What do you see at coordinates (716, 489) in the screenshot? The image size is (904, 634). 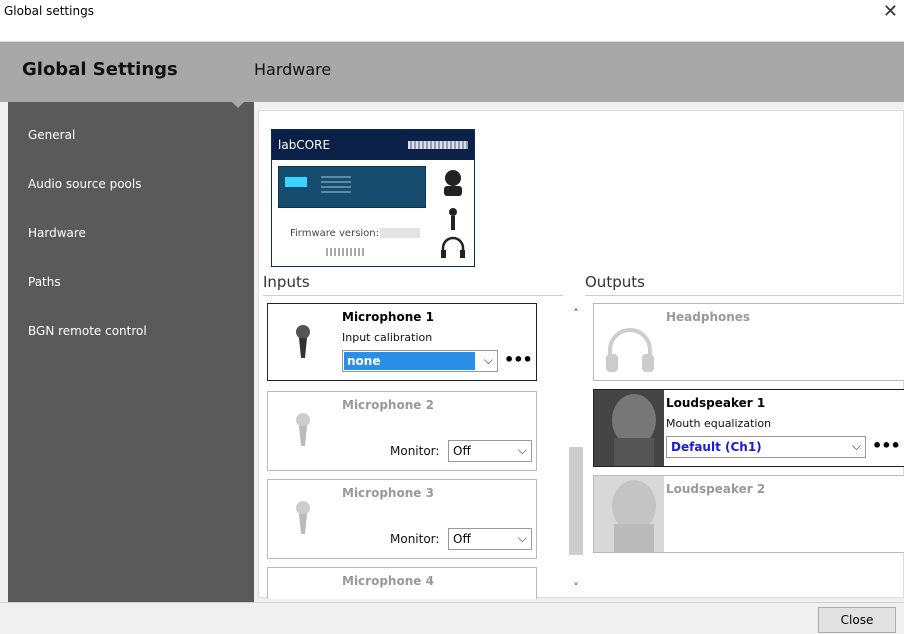 I see `output-name: Loudspeaker 2` at bounding box center [716, 489].